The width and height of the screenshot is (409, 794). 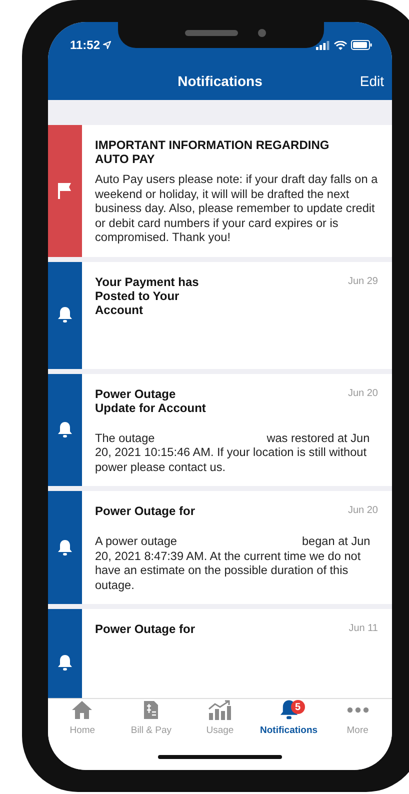 What do you see at coordinates (363, 628) in the screenshot?
I see `notification-date: Jun 11` at bounding box center [363, 628].